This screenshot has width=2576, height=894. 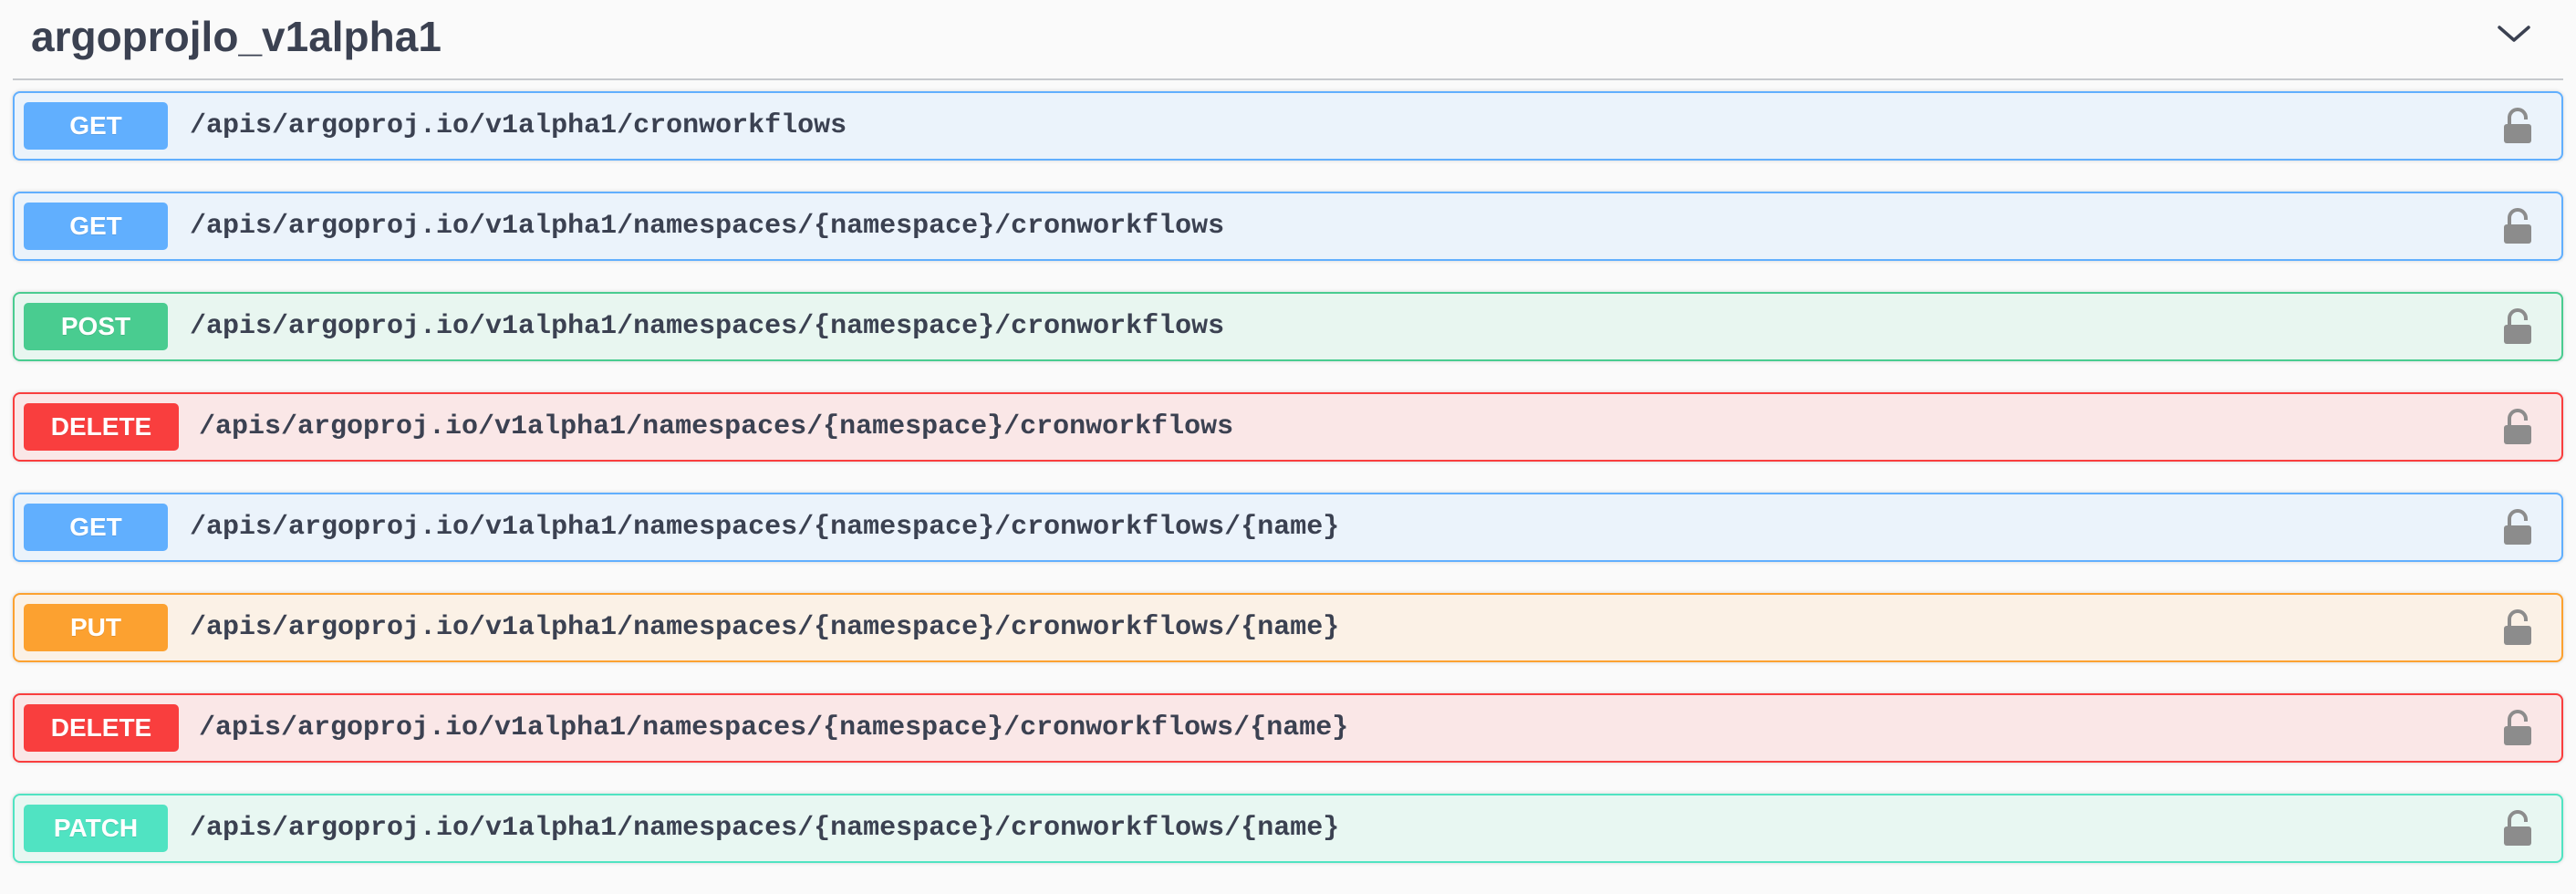 I want to click on method-badge: PUT, so click(x=96, y=627).